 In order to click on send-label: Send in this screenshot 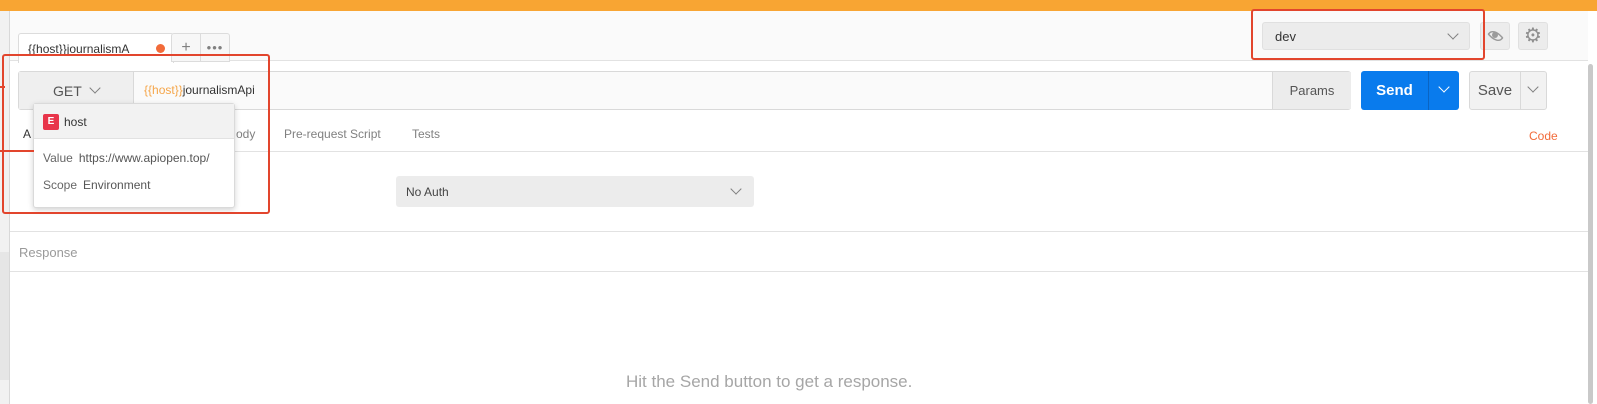, I will do `click(1394, 90)`.